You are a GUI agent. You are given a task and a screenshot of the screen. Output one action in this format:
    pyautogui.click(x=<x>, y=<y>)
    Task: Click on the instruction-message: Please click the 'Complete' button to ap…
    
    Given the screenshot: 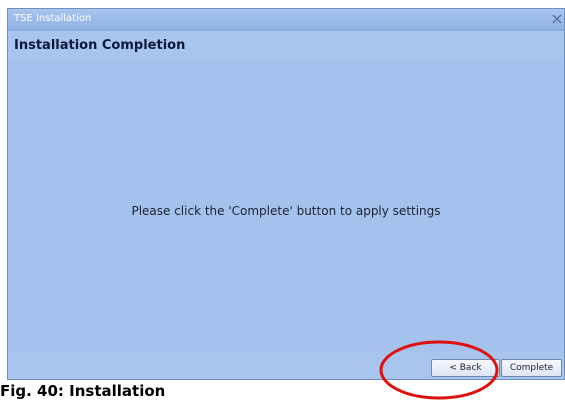 What is the action you would take?
    pyautogui.click(x=286, y=211)
    